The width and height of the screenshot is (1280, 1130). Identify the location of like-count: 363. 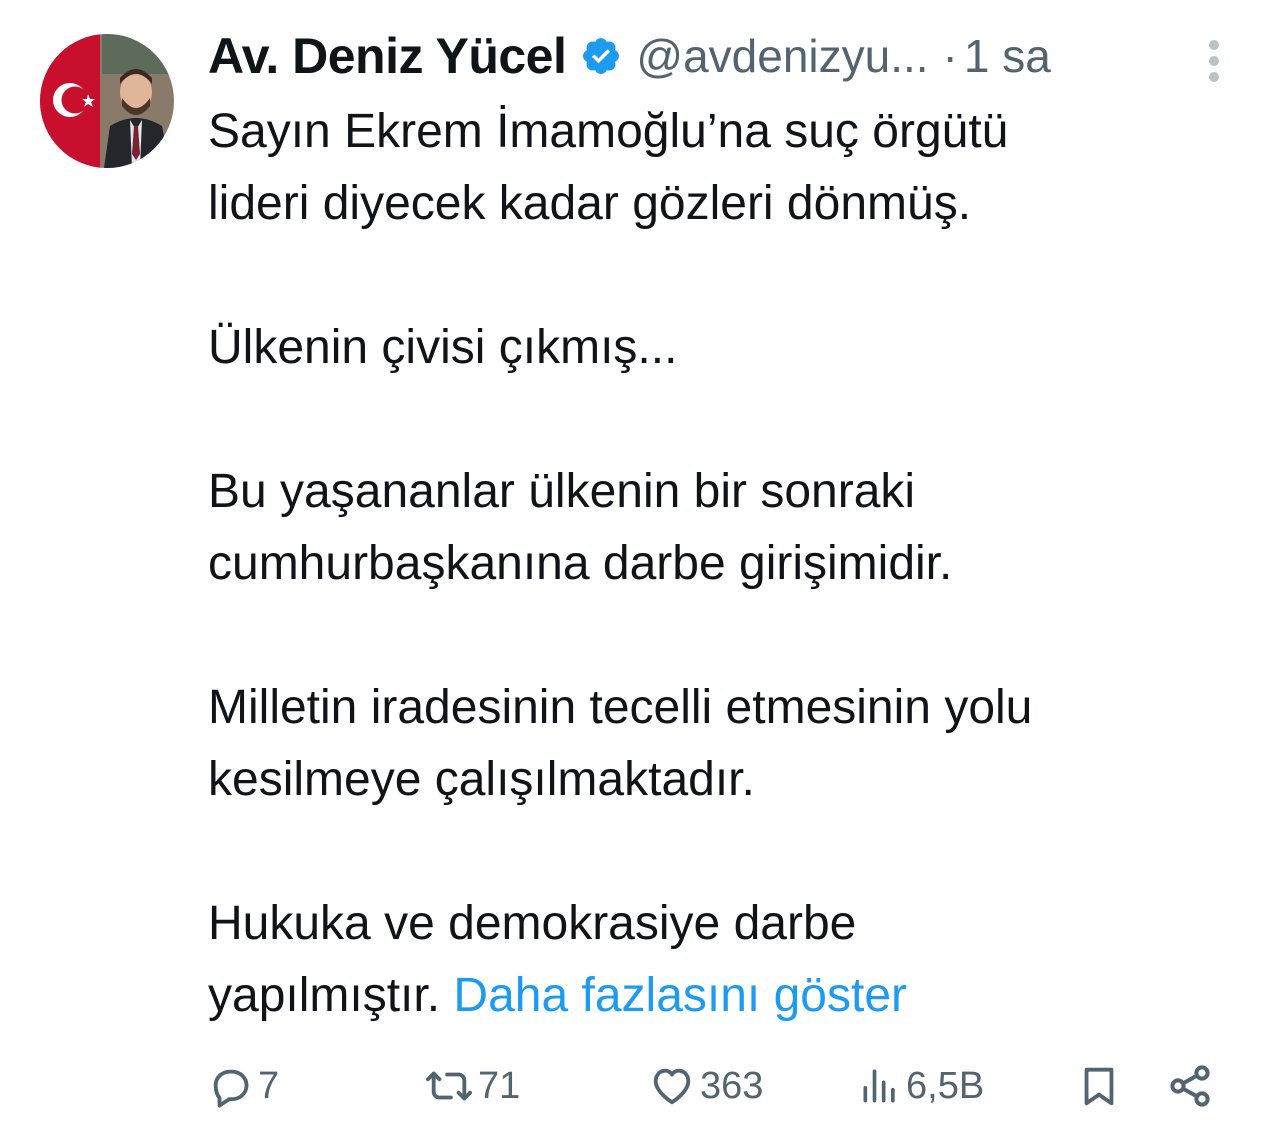
(732, 1085).